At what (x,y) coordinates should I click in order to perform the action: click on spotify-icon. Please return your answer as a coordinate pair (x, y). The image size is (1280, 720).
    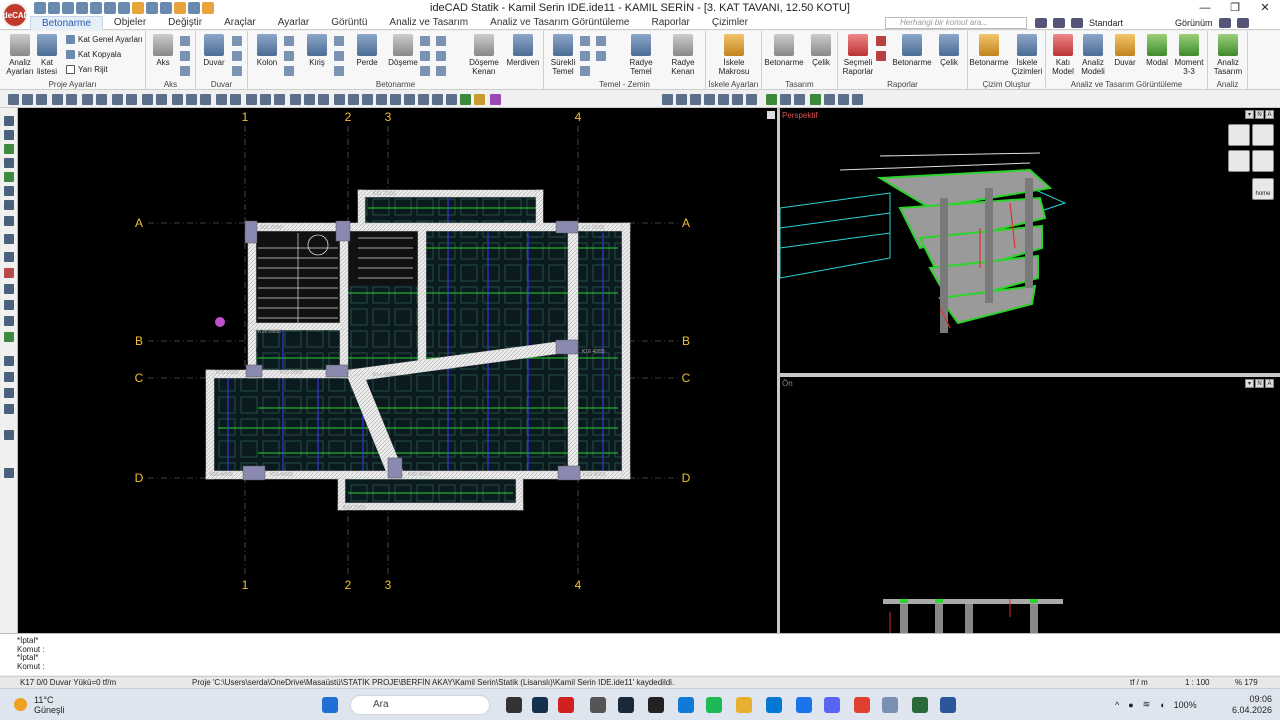
    Looking at the image, I should click on (714, 705).